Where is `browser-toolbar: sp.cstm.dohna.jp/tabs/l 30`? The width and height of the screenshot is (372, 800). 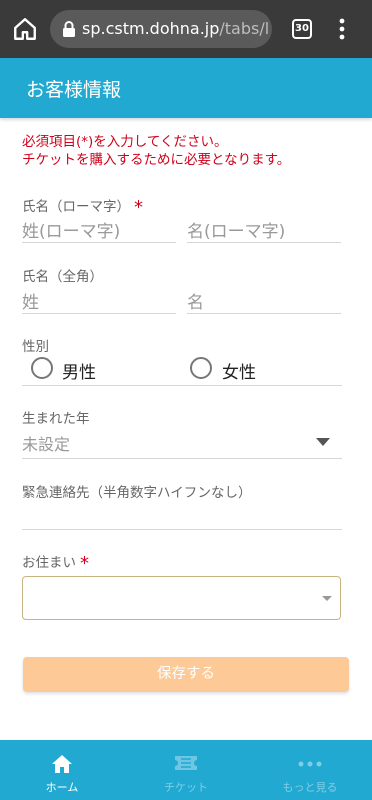
browser-toolbar: sp.cstm.dohna.jp/tabs/l 30 is located at coordinates (186, 29).